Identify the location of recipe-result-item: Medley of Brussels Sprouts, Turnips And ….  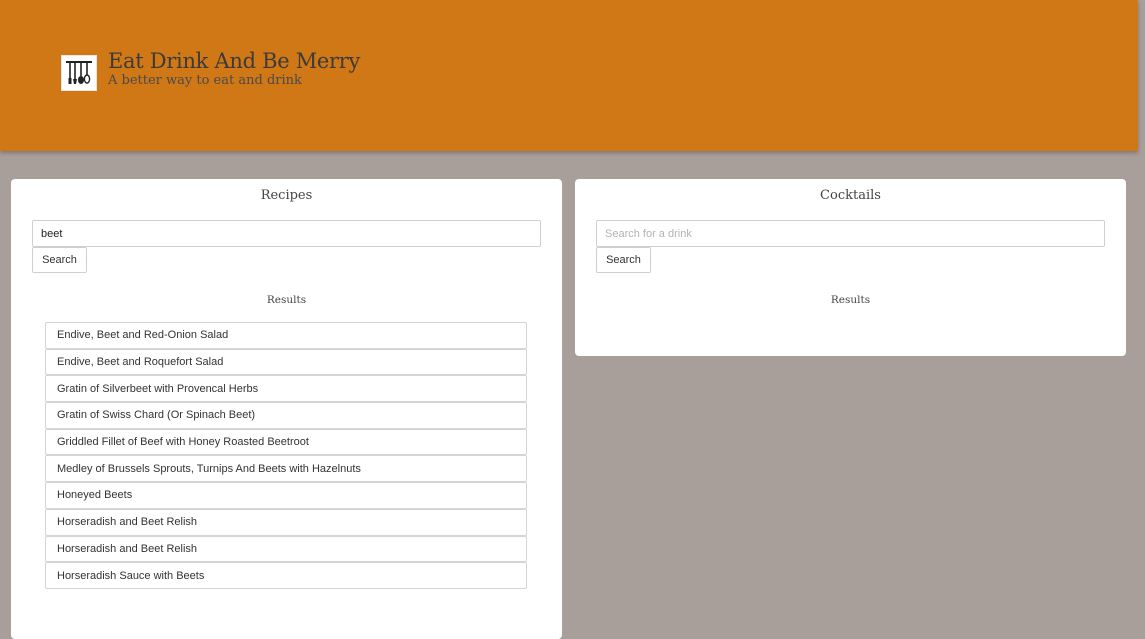
(286, 469).